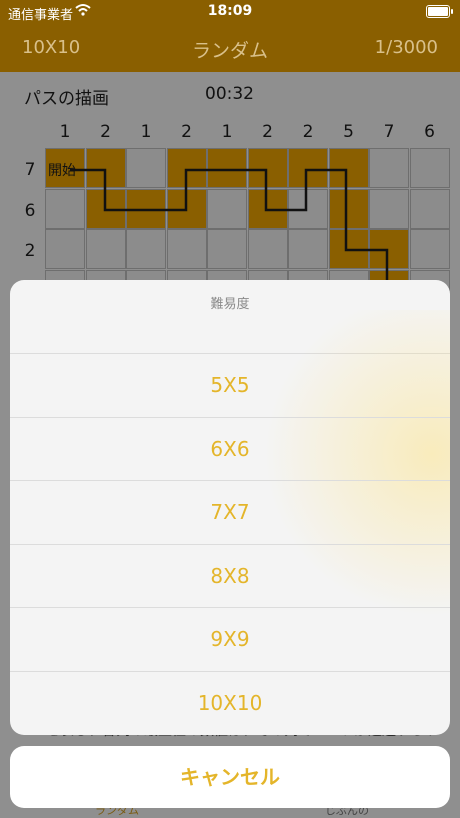  I want to click on battery-icon, so click(438, 11).